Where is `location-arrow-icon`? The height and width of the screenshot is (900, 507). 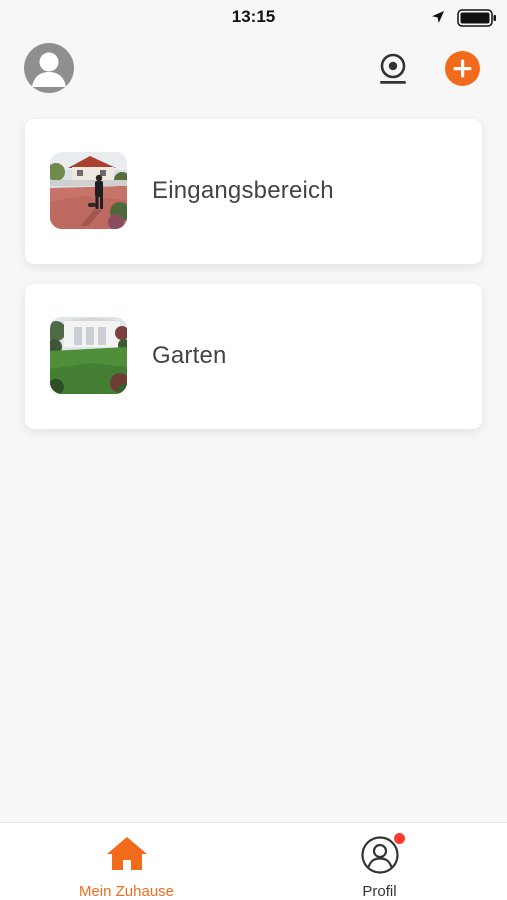 location-arrow-icon is located at coordinates (438, 19).